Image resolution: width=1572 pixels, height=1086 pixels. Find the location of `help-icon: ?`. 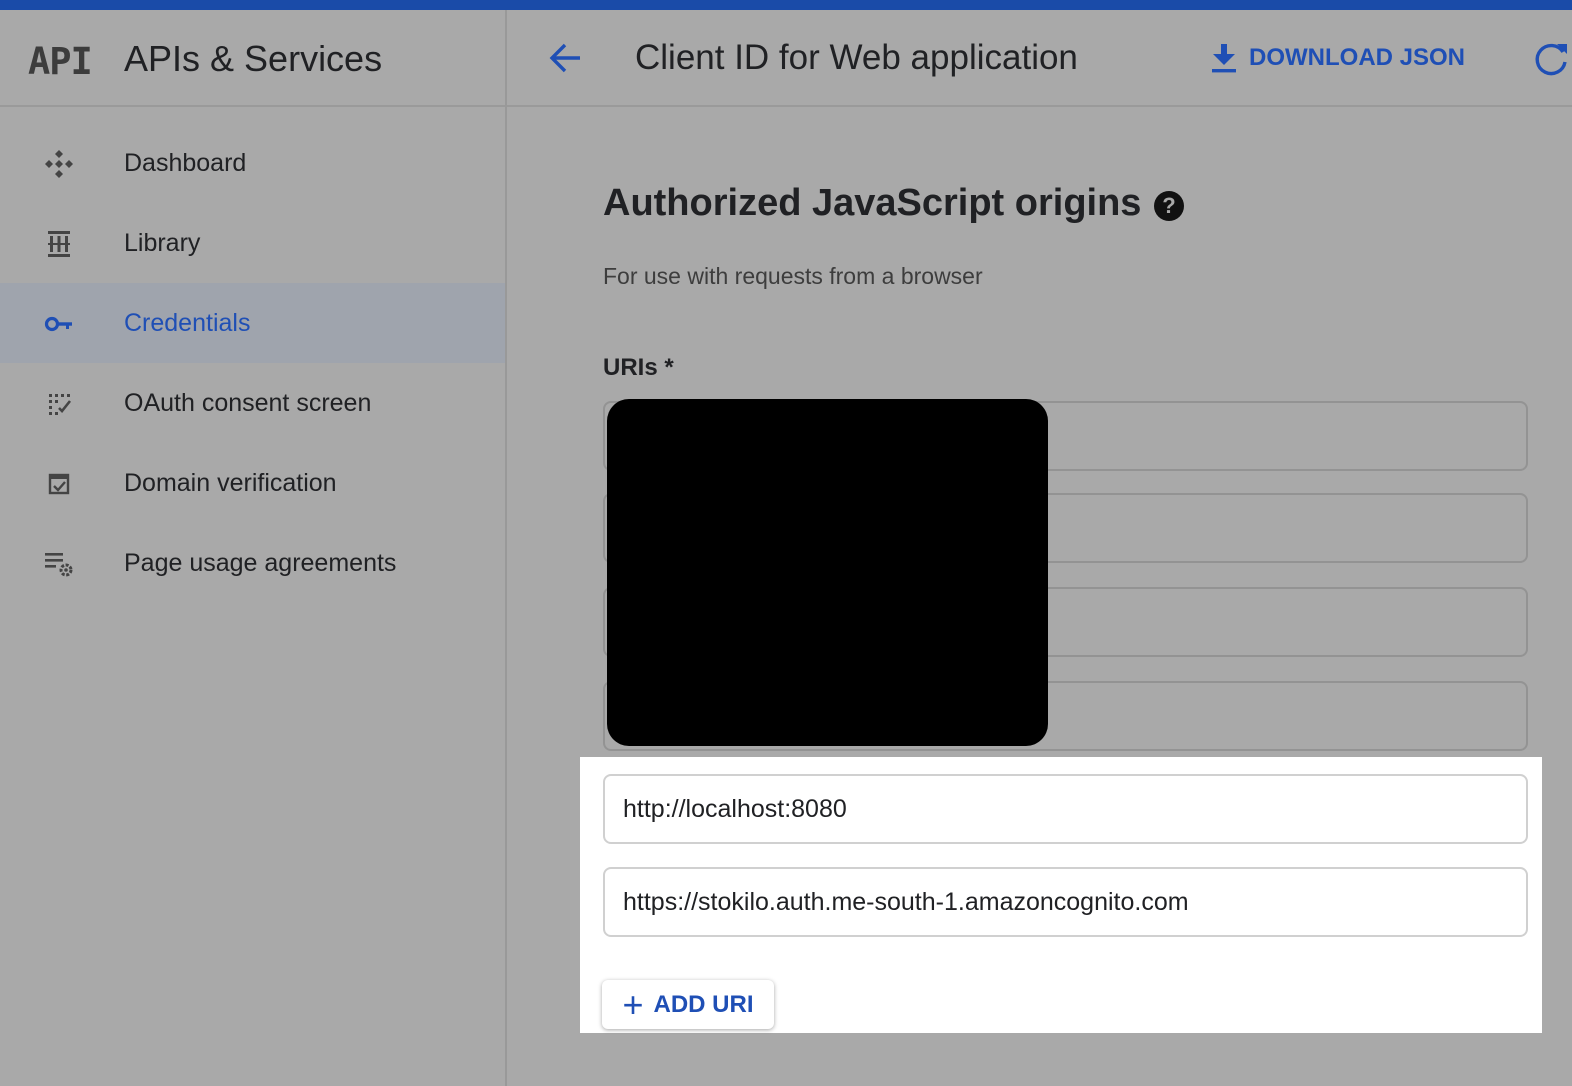

help-icon: ? is located at coordinates (1169, 206).